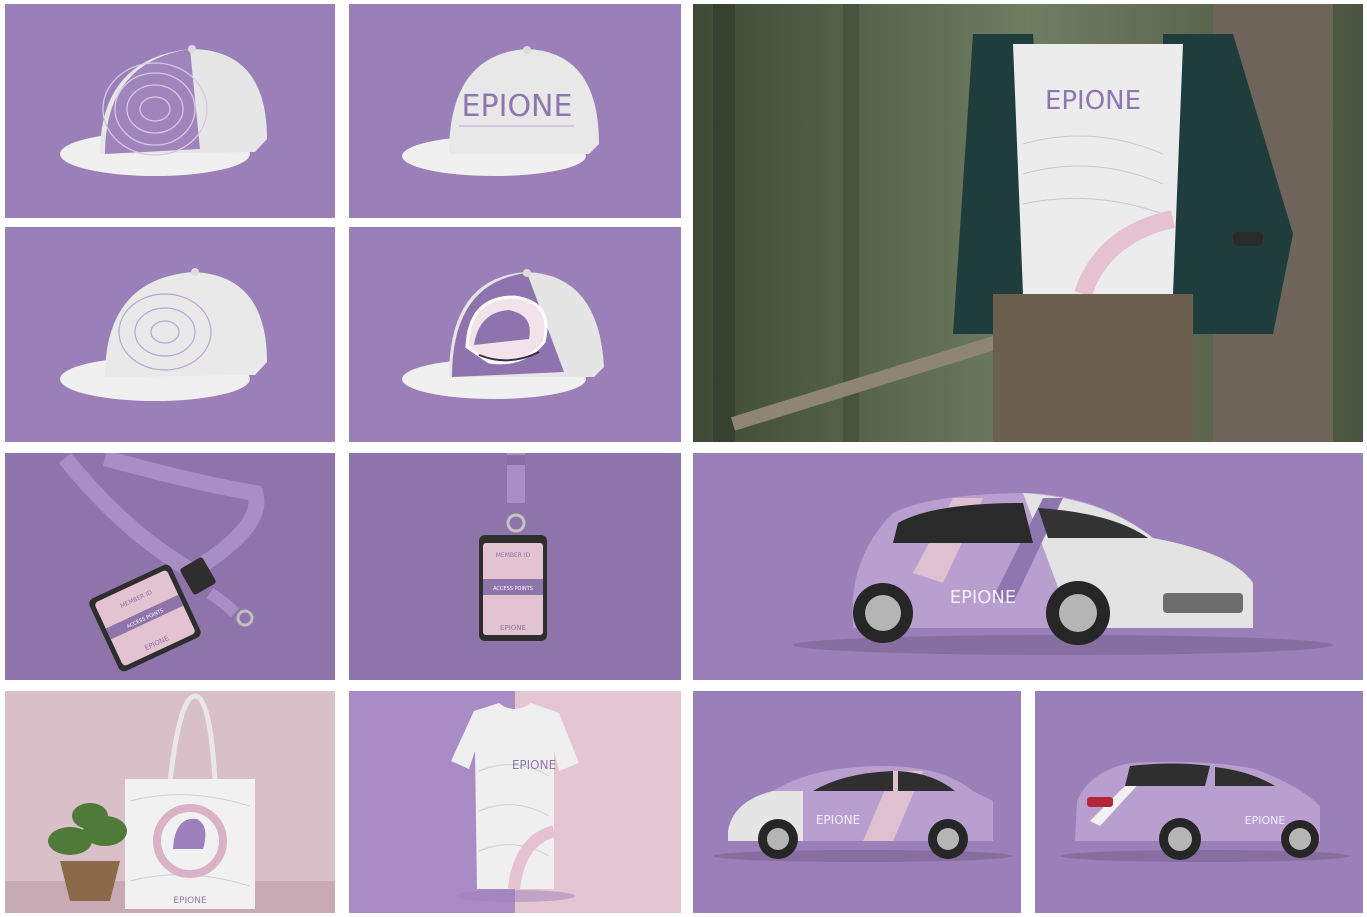 This screenshot has height=917, width=1367. I want to click on tshirt-icon: EPIONE, so click(515, 802).